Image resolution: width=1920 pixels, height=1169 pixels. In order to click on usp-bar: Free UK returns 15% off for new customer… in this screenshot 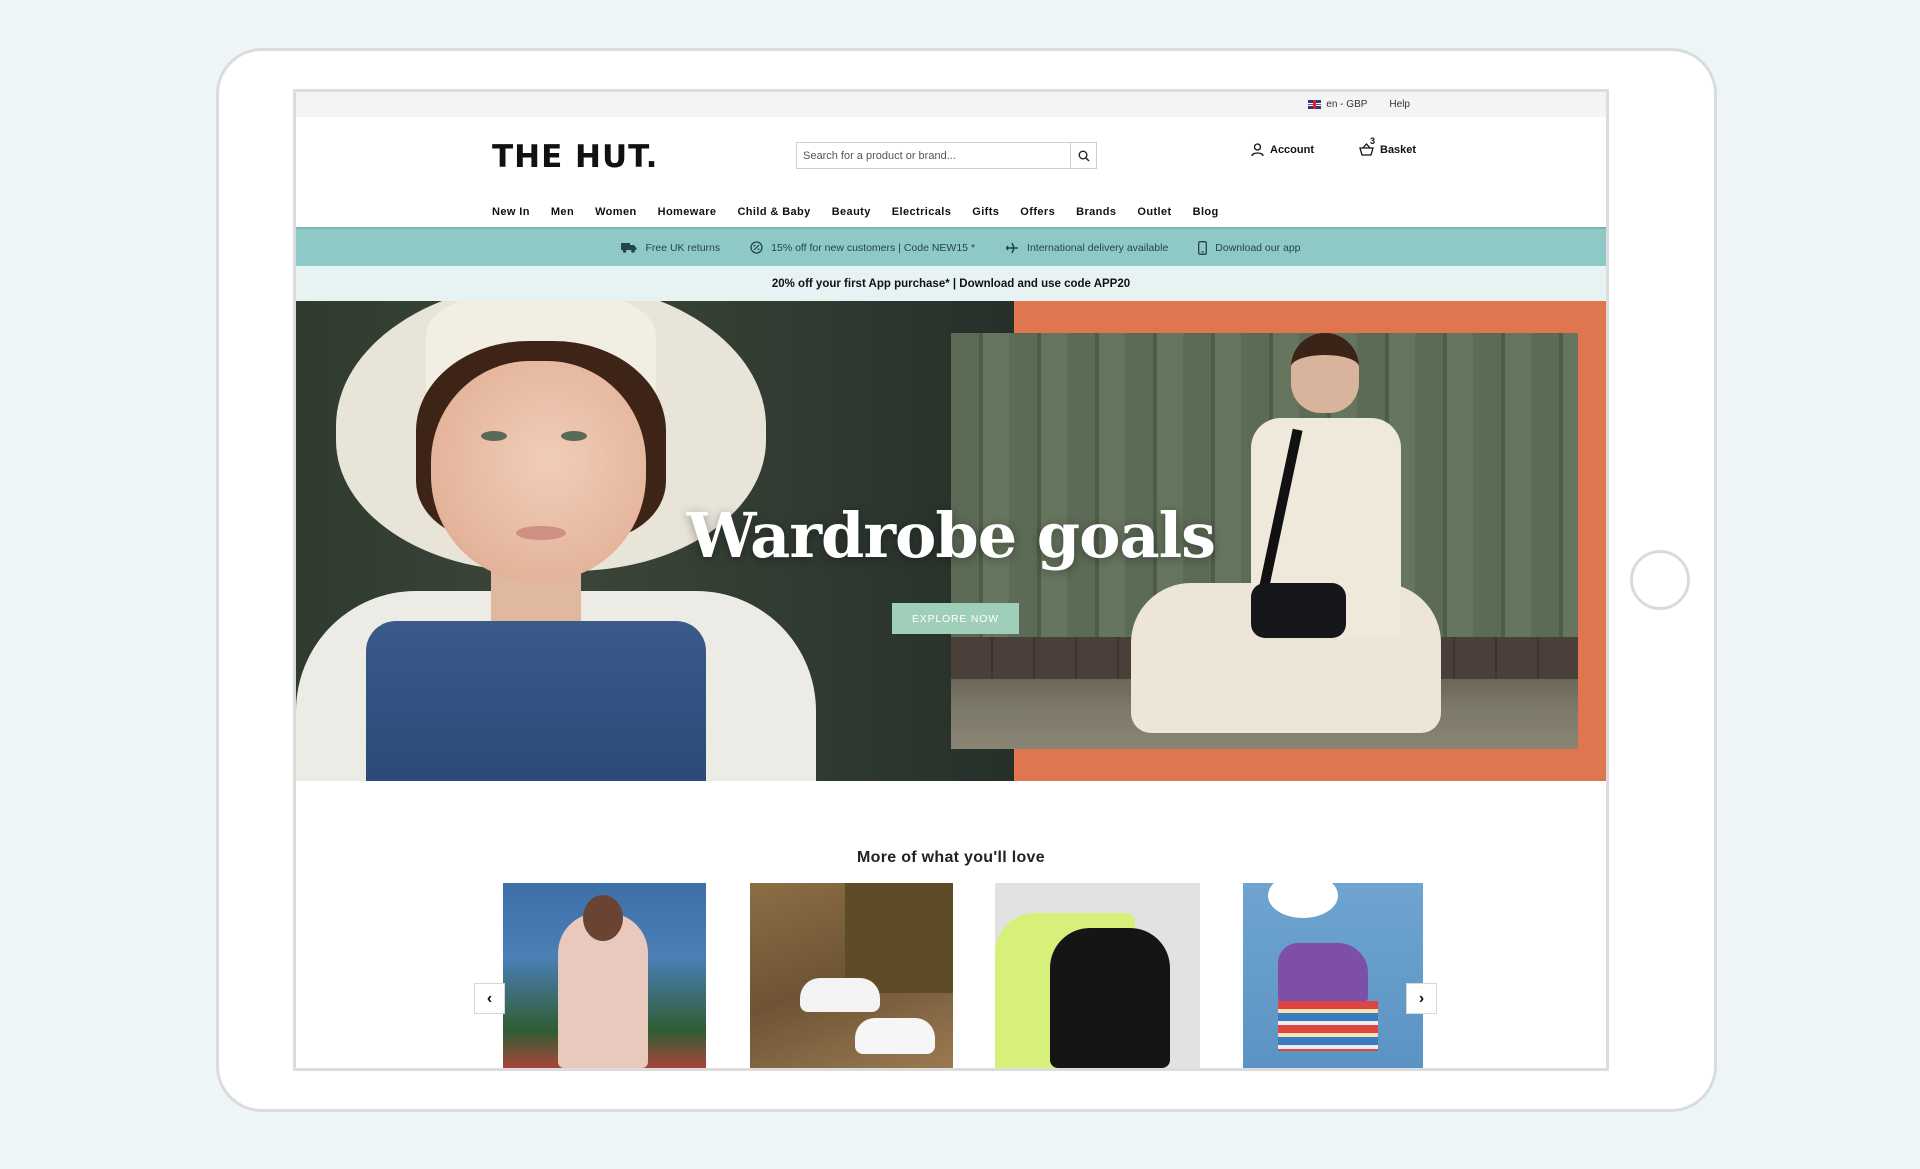, I will do `click(951, 246)`.